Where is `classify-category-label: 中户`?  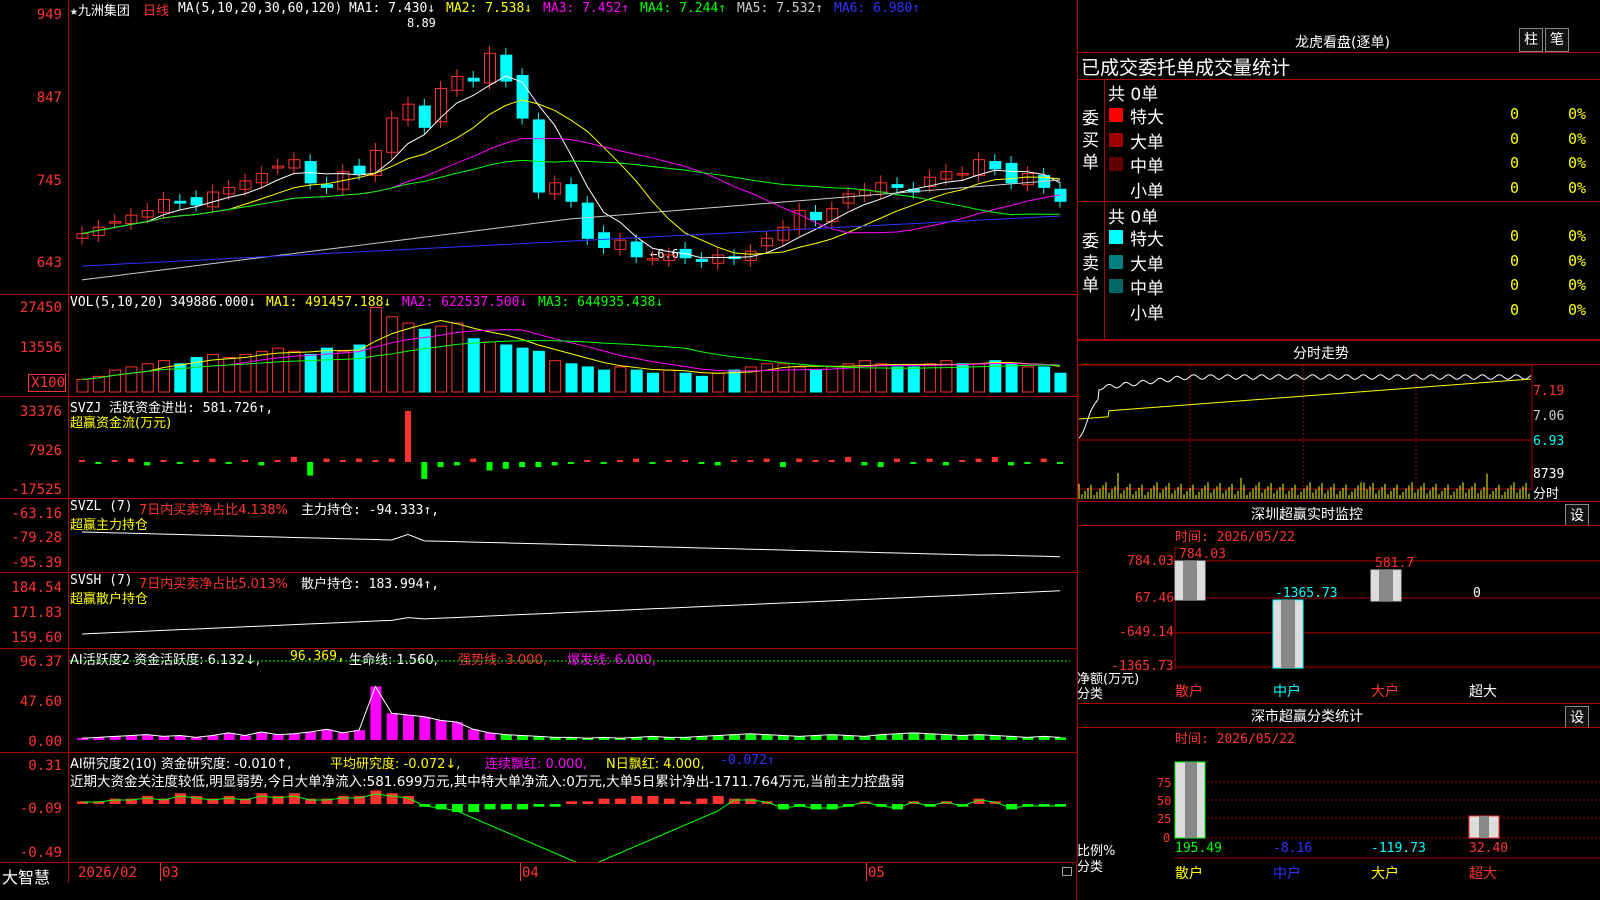
classify-category-label: 中户 is located at coordinates (1287, 873).